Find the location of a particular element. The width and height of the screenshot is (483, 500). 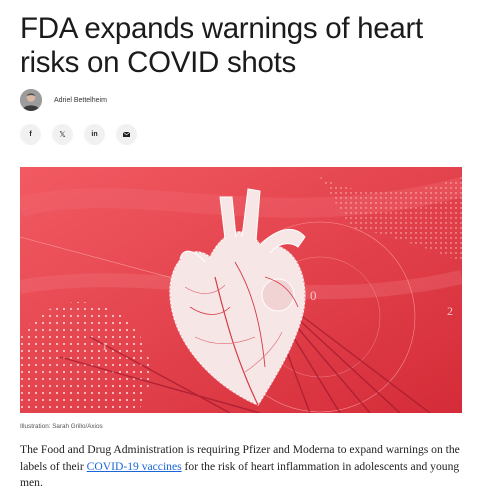

share-linkedin-button: in is located at coordinates (94, 134).